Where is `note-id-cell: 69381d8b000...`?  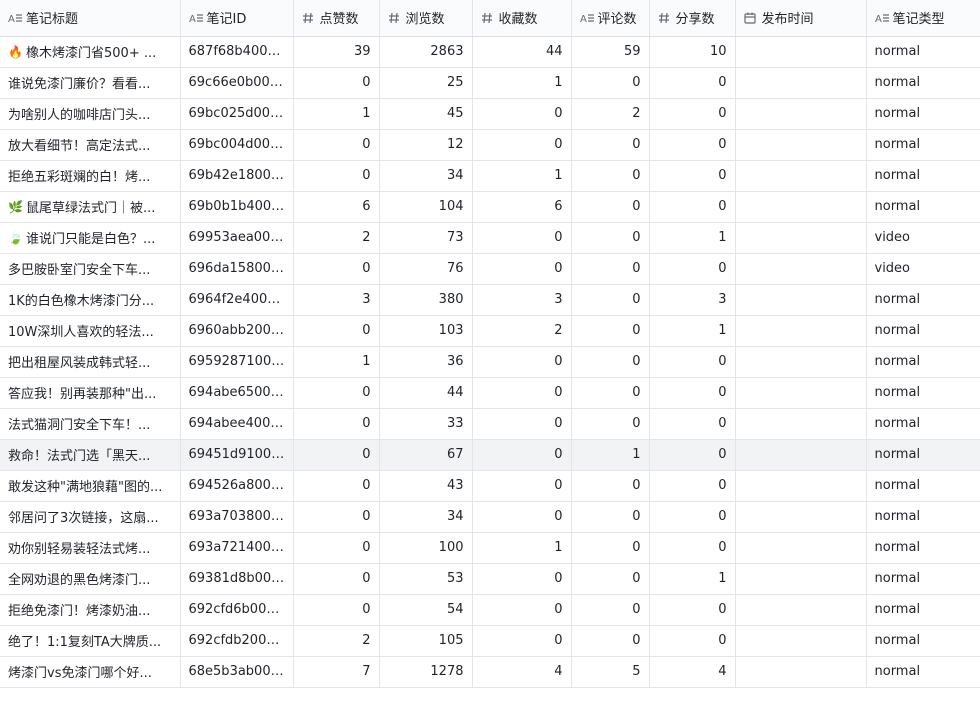
note-id-cell: 69381d8b000... is located at coordinates (237, 579).